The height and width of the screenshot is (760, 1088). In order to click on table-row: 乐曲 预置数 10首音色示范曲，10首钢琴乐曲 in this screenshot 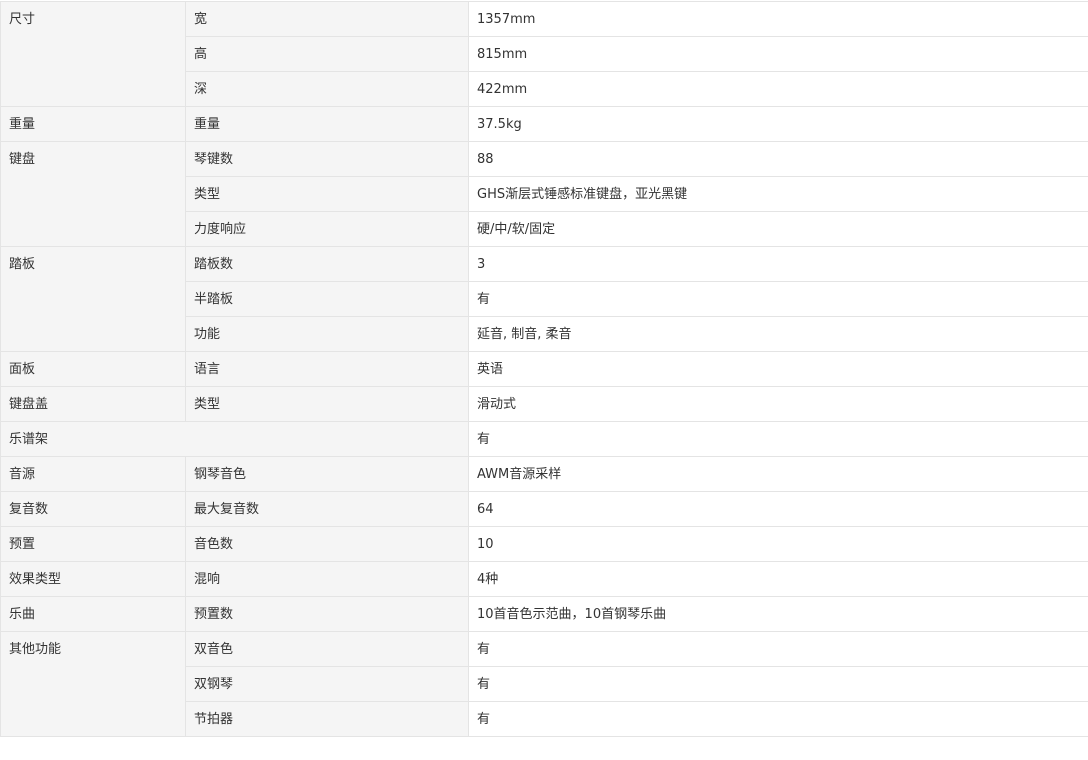, I will do `click(544, 614)`.